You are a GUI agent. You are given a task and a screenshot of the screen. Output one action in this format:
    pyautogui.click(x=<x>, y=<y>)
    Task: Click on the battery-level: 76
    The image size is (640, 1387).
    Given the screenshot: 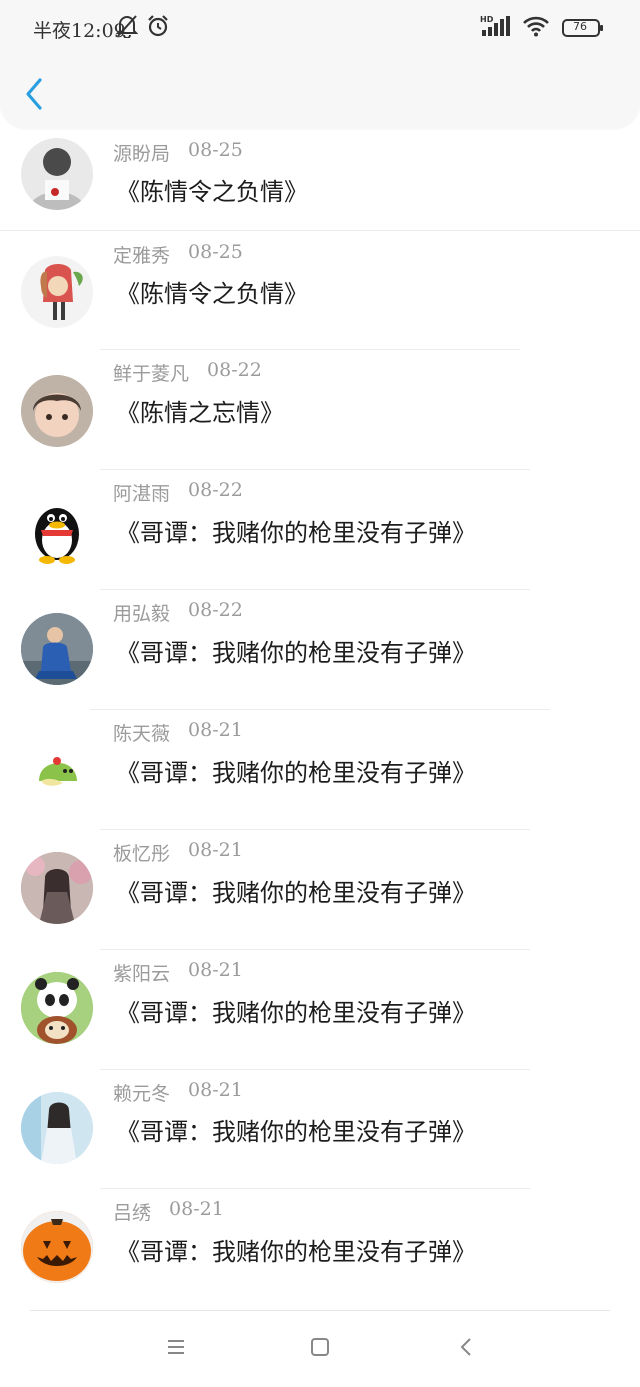 What is the action you would take?
    pyautogui.click(x=580, y=26)
    